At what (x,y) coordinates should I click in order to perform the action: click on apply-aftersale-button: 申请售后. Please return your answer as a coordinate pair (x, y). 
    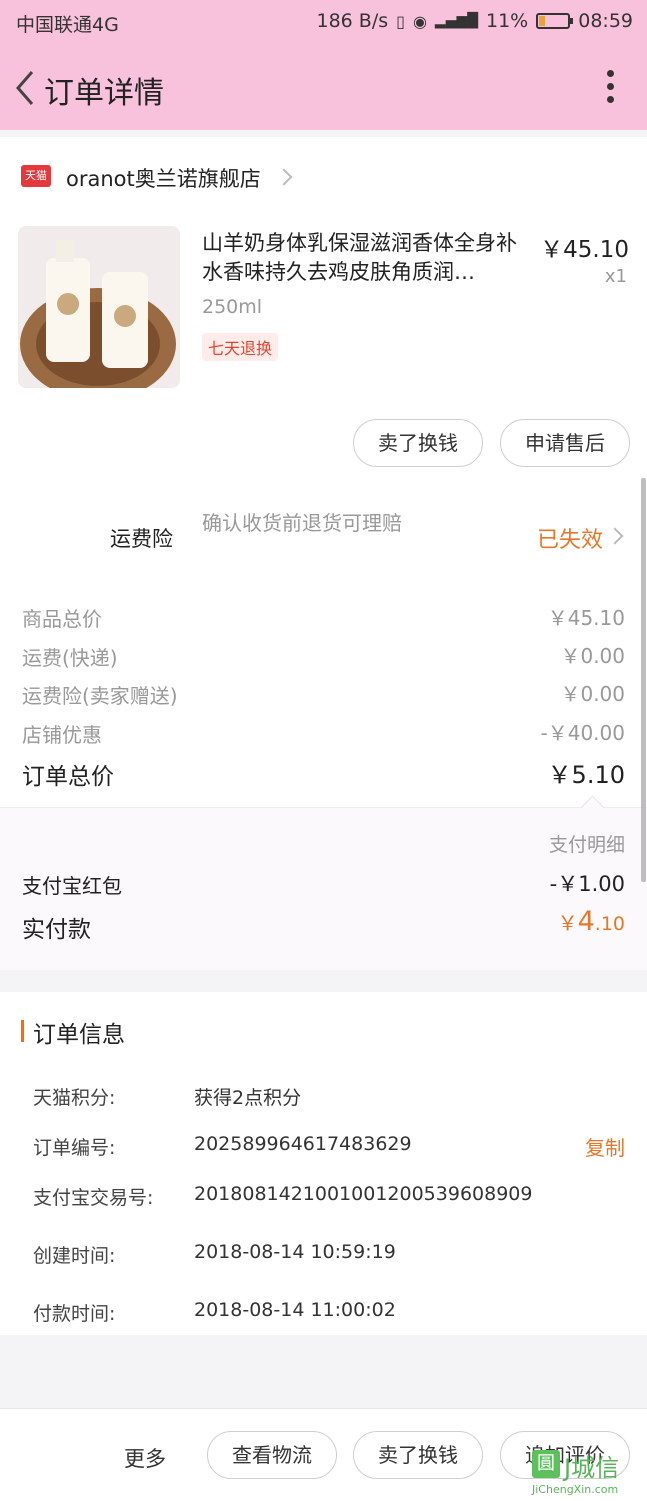
    Looking at the image, I should click on (565, 443).